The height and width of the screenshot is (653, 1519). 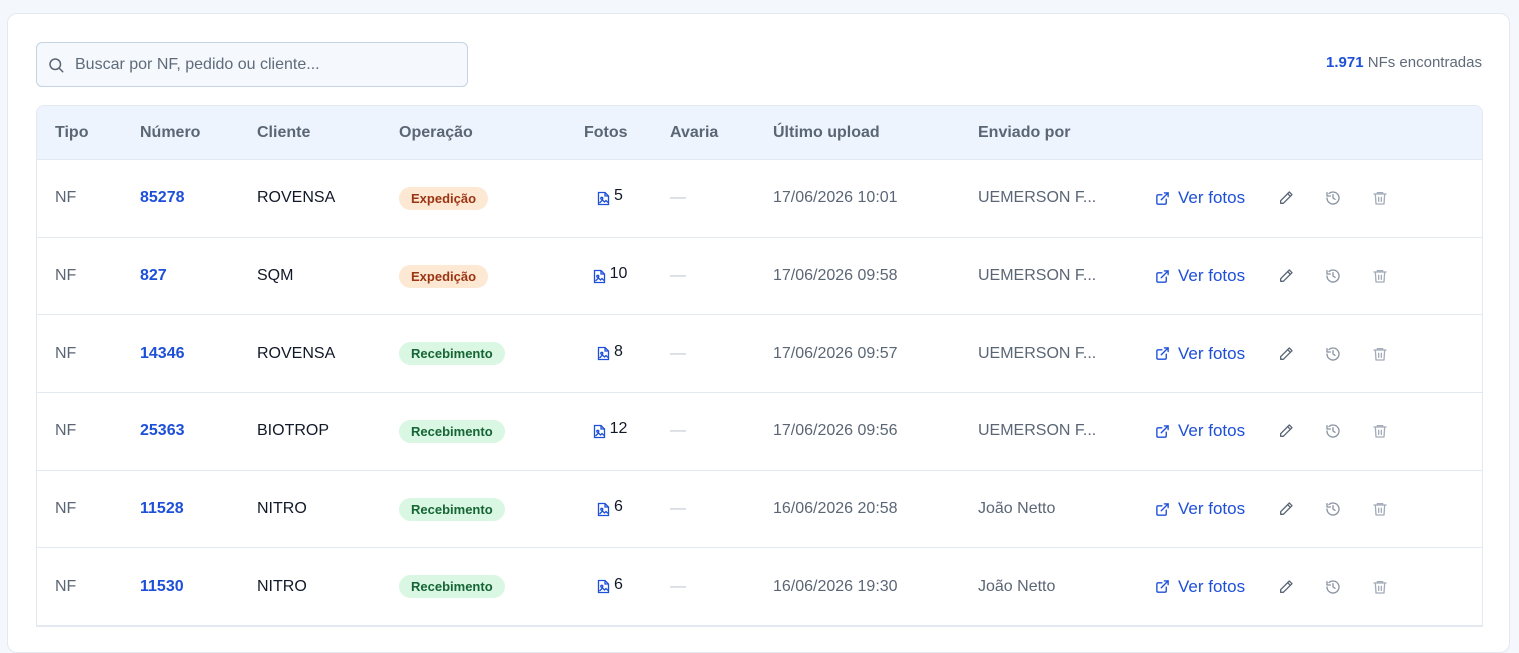 What do you see at coordinates (835, 276) in the screenshot?
I see `cell-ultimo-upload: 17/06/2026 09:58` at bounding box center [835, 276].